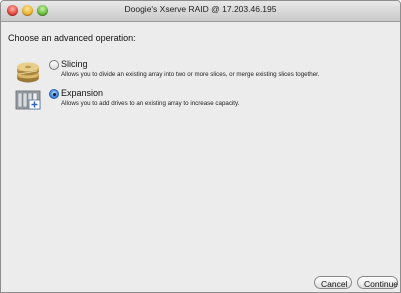 Image resolution: width=401 pixels, height=293 pixels. Describe the element at coordinates (28, 72) in the screenshot. I see `disk-slices-icon` at that location.